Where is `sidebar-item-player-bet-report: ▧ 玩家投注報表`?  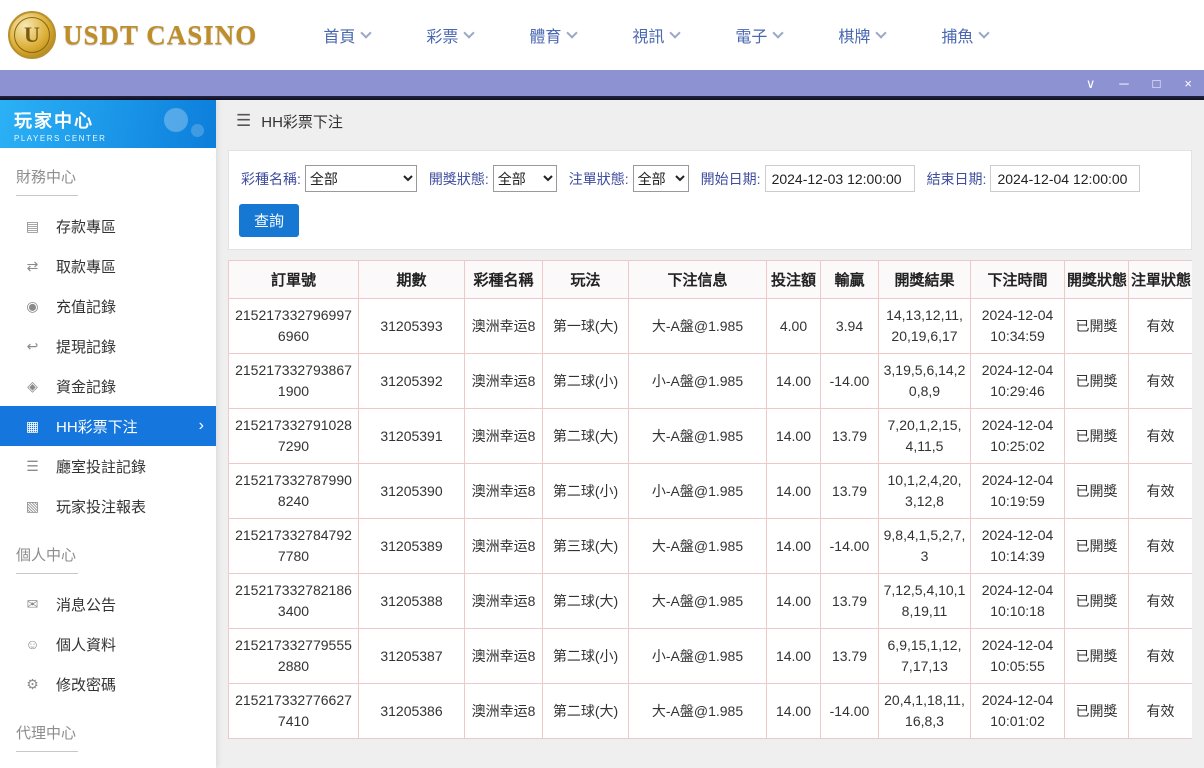 sidebar-item-player-bet-report: ▧ 玩家投注報表 is located at coordinates (108, 506).